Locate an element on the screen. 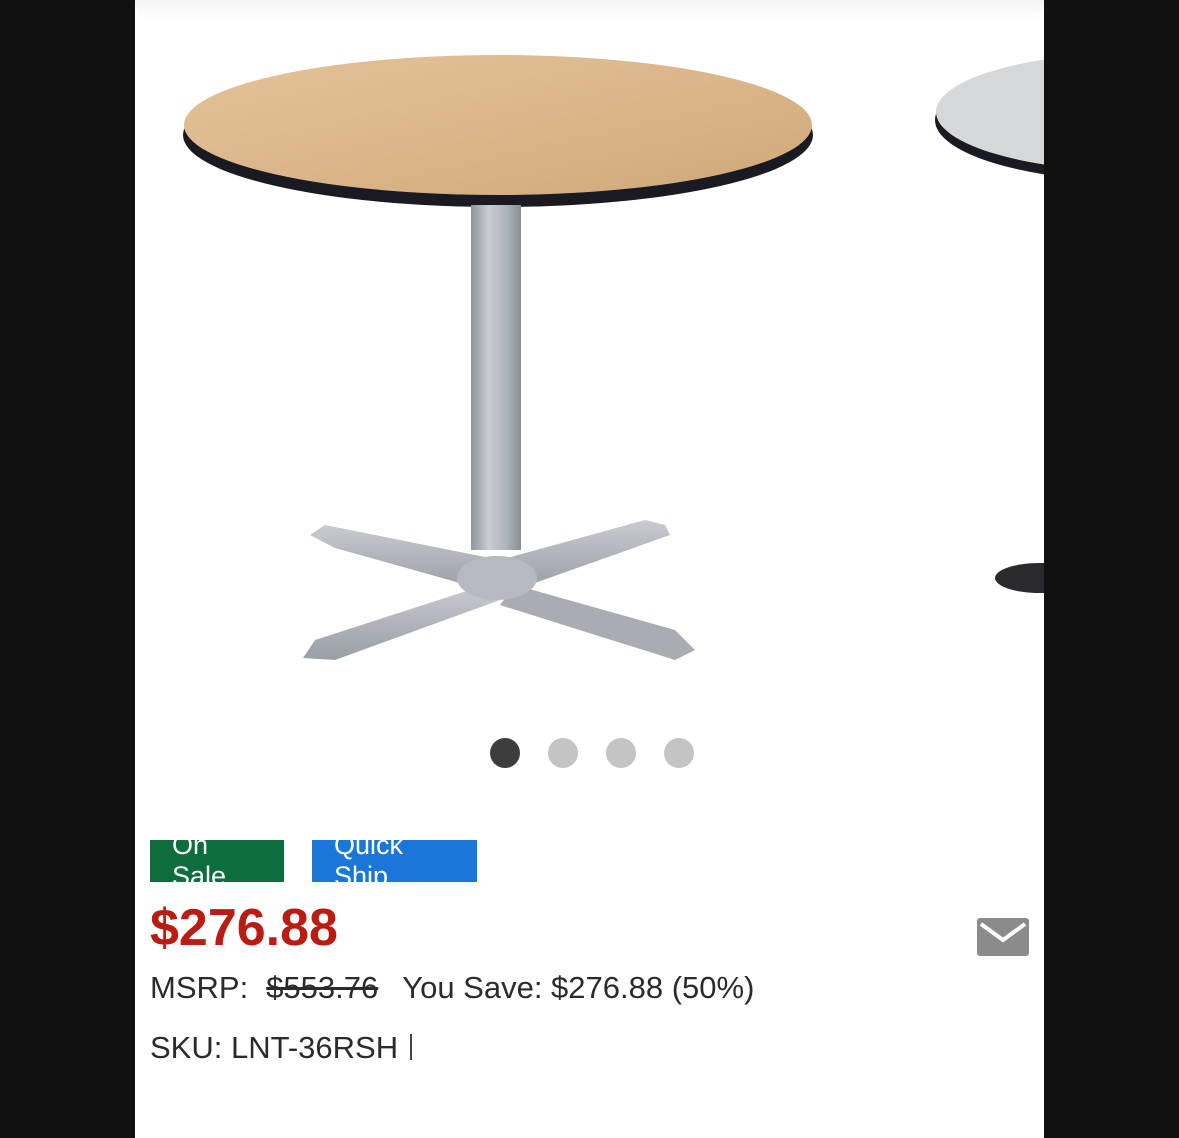  product-badges: On Sale Quick Ship is located at coordinates (313, 860).